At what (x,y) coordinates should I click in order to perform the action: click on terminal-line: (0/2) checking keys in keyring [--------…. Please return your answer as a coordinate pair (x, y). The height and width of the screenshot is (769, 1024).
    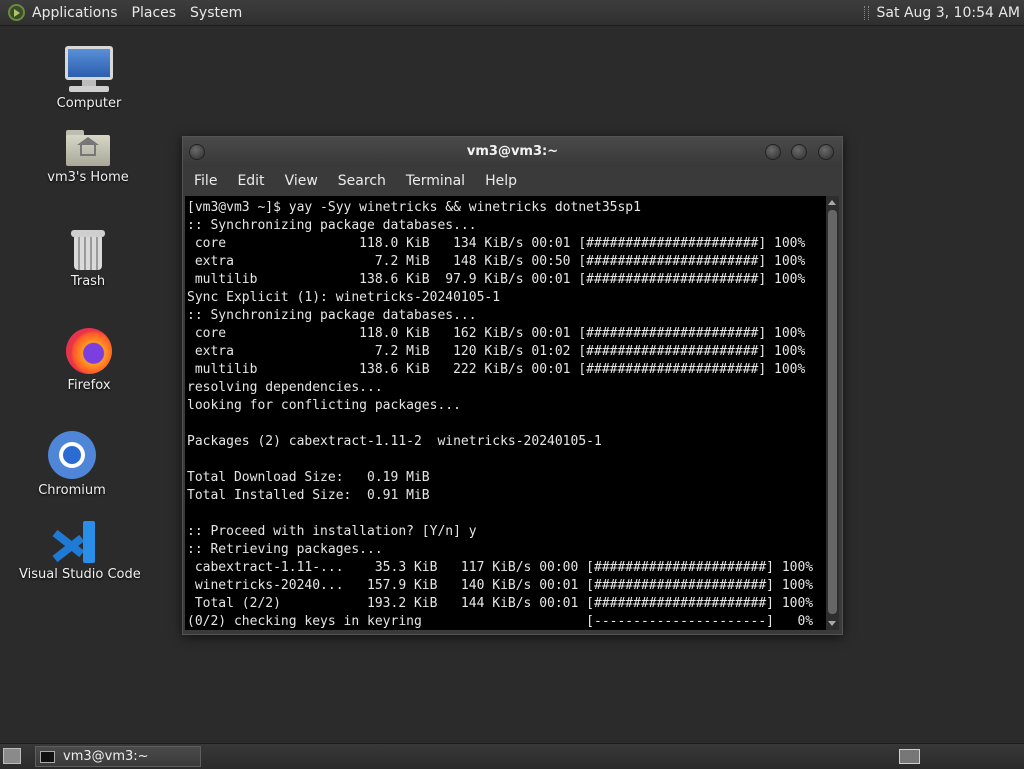
    Looking at the image, I should click on (500, 621).